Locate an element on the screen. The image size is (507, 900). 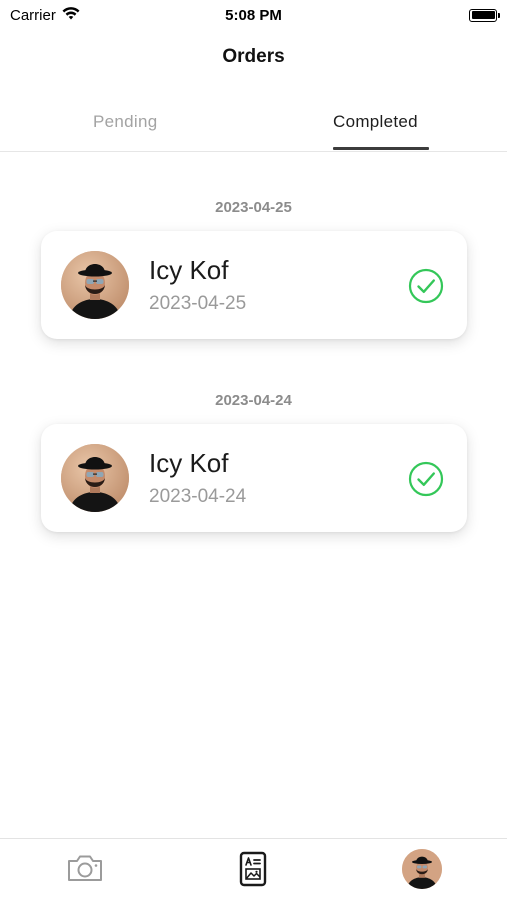
status-bar: Carrier 5:08 PM is located at coordinates (253, 15).